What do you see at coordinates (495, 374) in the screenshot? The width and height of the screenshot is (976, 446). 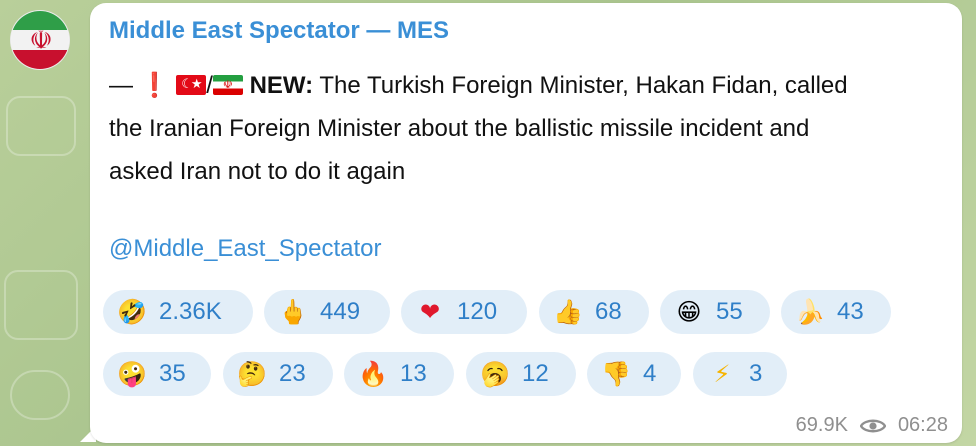 I see `yawning-face-icon: 🥱` at bounding box center [495, 374].